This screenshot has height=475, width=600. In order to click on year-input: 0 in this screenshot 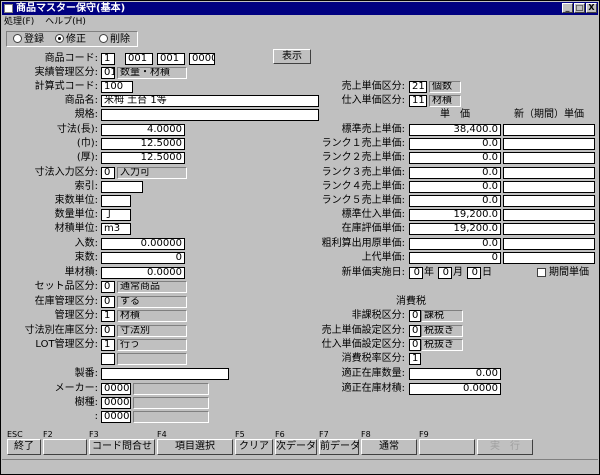, I will do `click(416, 273)`.